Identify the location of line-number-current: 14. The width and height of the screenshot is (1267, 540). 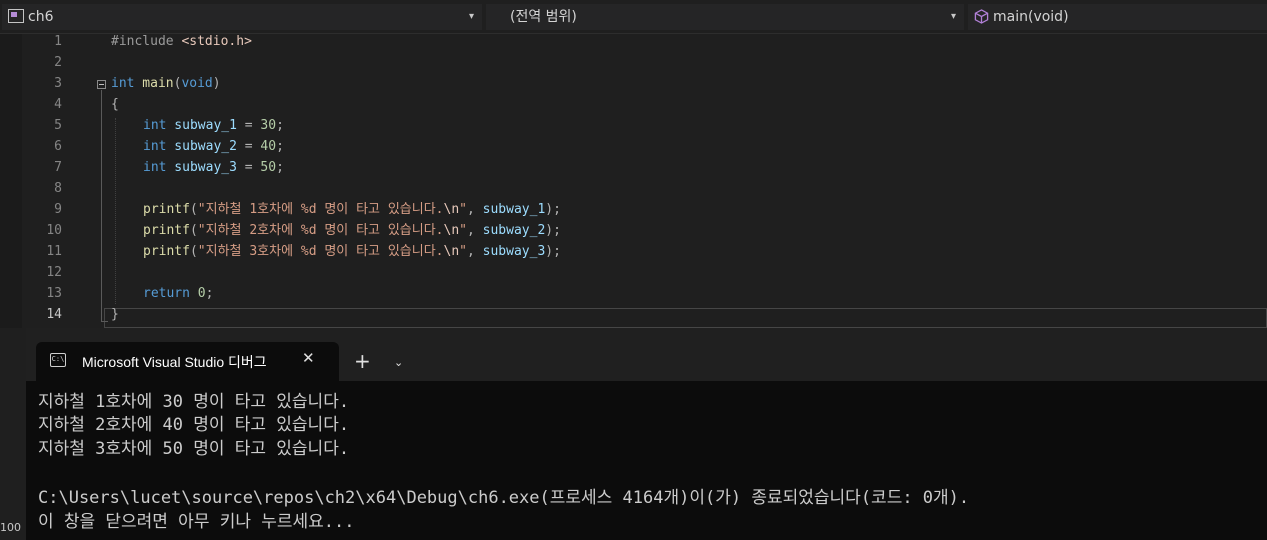
(54, 314).